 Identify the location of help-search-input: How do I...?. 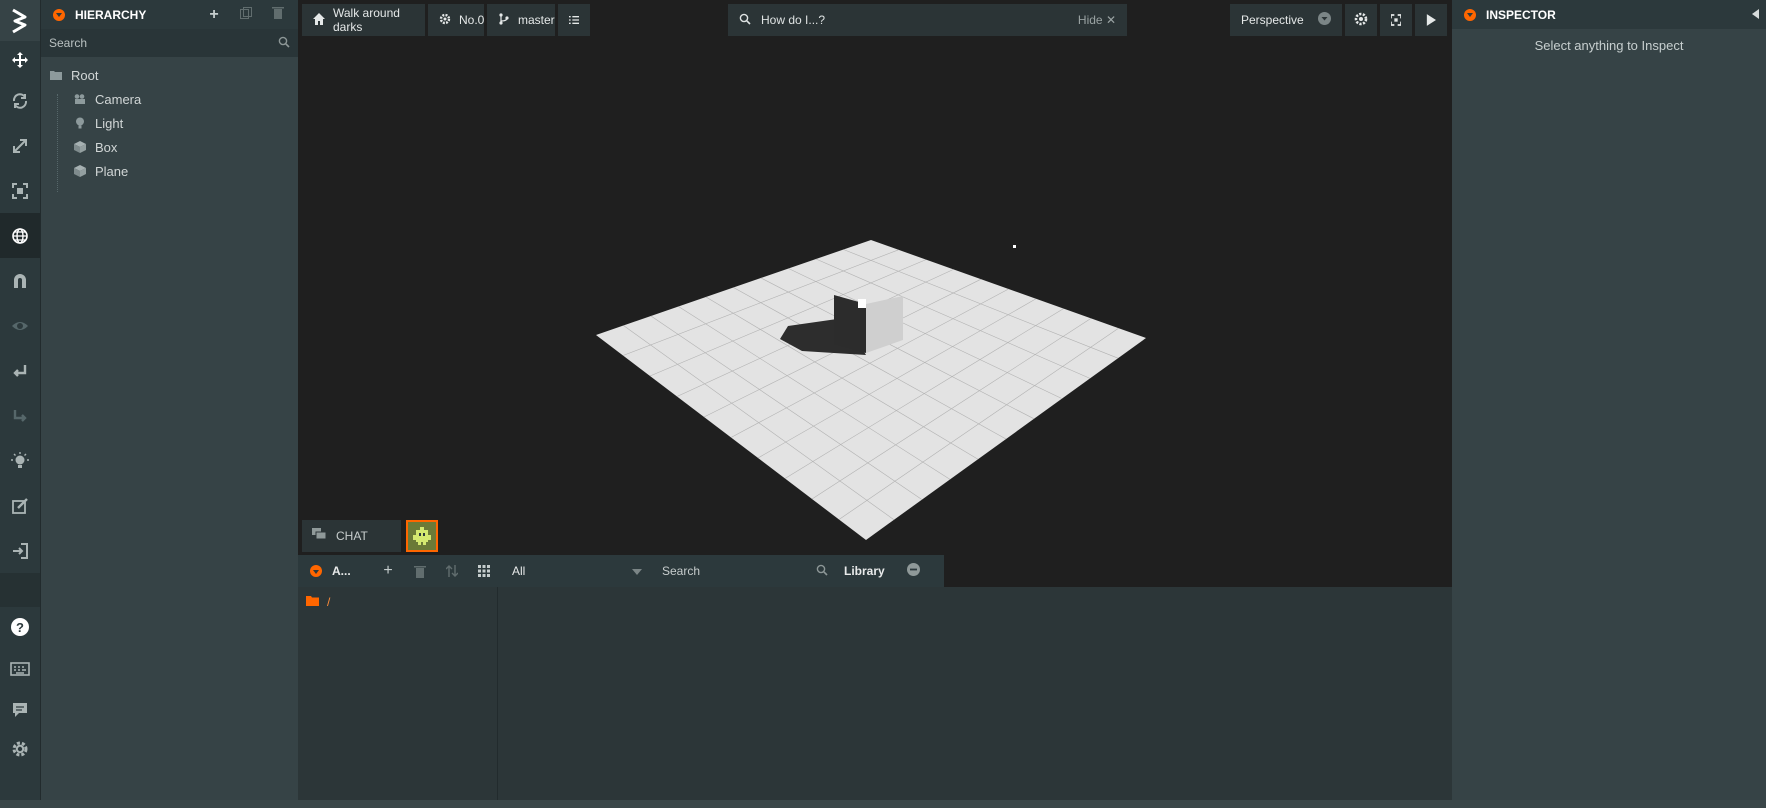
(793, 20).